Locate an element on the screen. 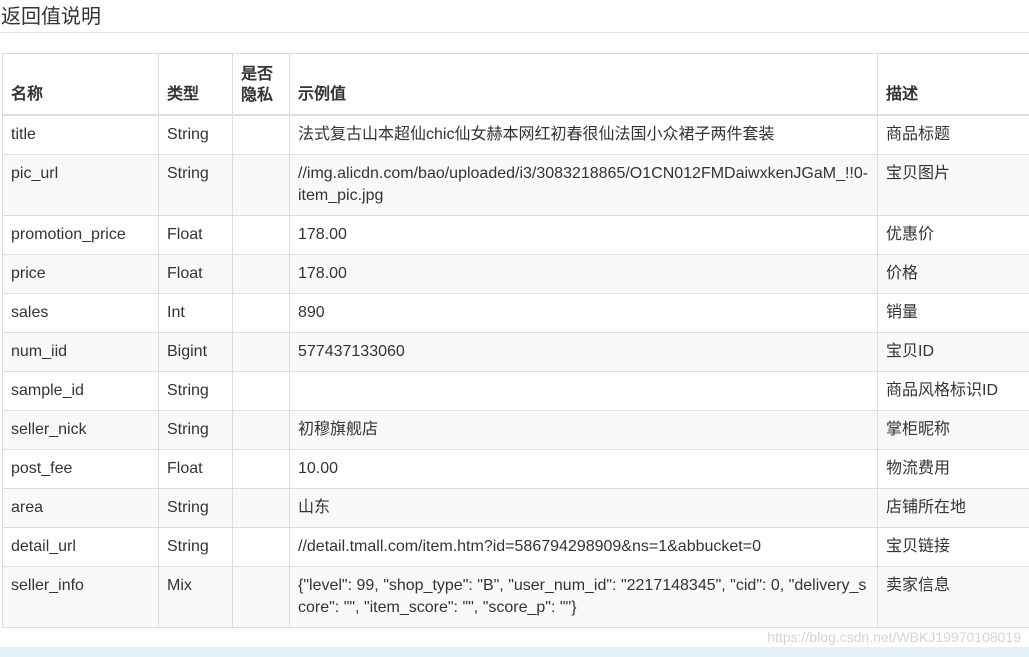  field-name: detail_url is located at coordinates (80, 547).